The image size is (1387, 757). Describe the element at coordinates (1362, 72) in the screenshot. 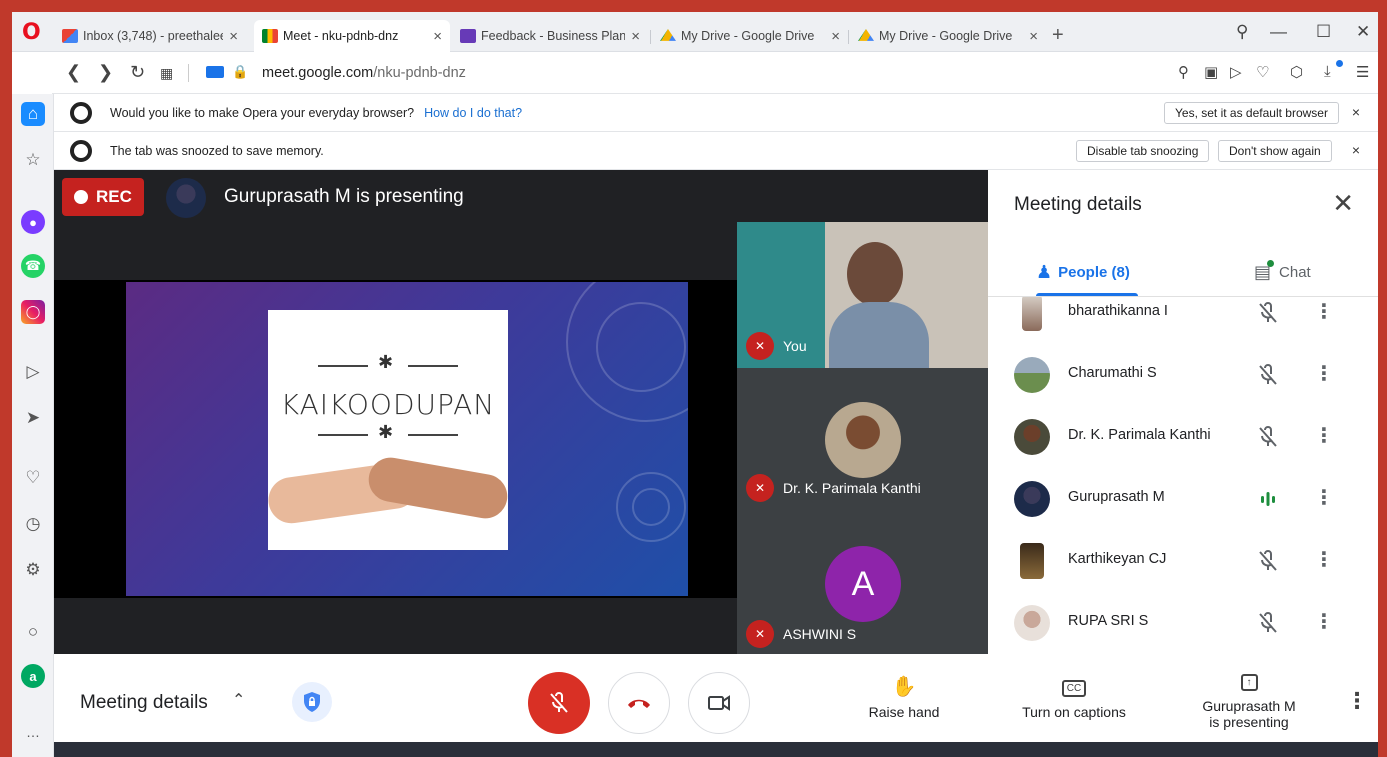

I see `easy-setup-icon: ☰` at that location.